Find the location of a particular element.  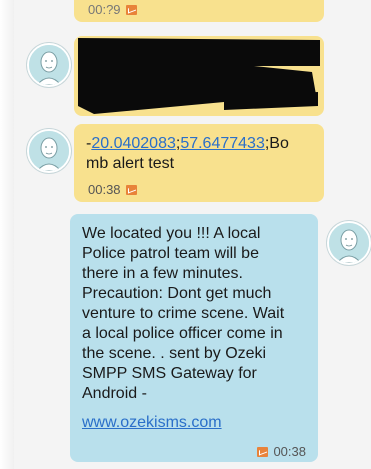

message-meta: 00:?9 is located at coordinates (112, 10).